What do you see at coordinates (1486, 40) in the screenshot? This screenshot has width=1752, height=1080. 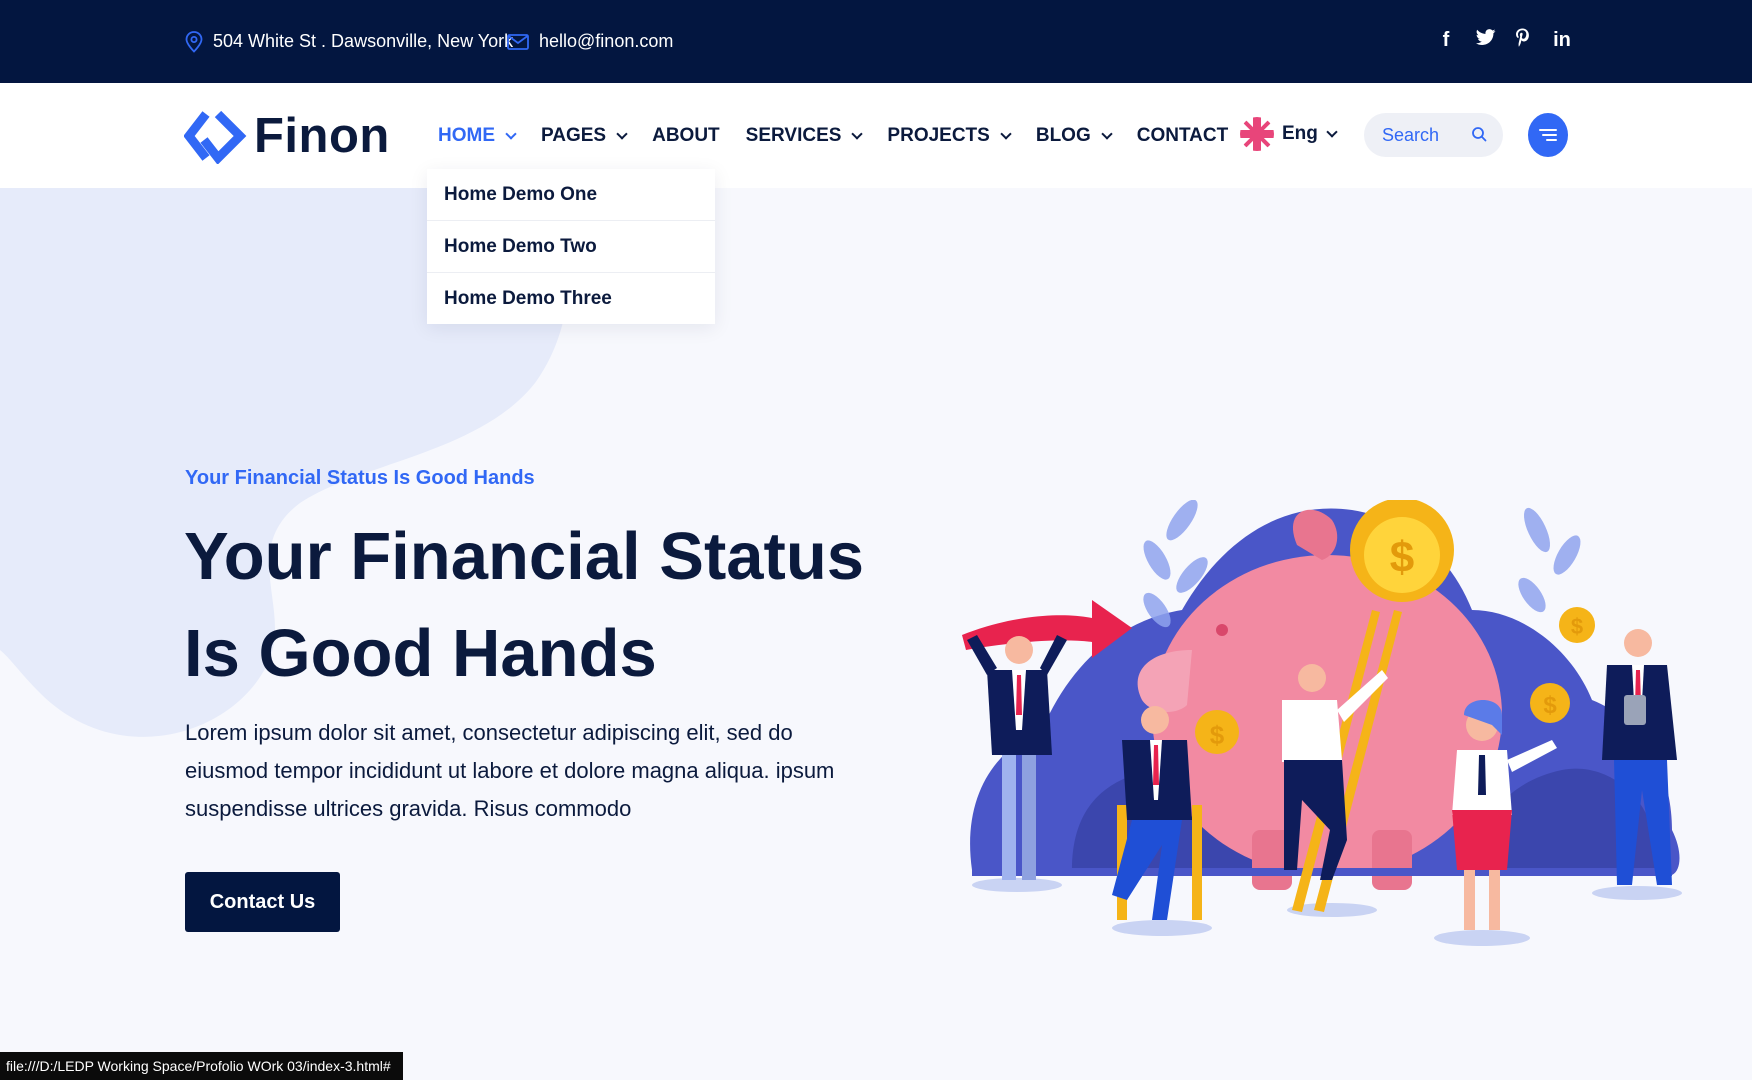 I see `twitter-icon` at bounding box center [1486, 40].